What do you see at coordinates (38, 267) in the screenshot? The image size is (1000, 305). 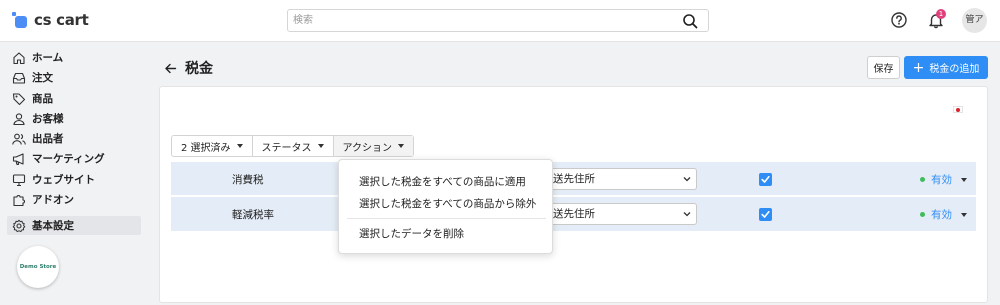 I see `demo-store-badge: Demo Store` at bounding box center [38, 267].